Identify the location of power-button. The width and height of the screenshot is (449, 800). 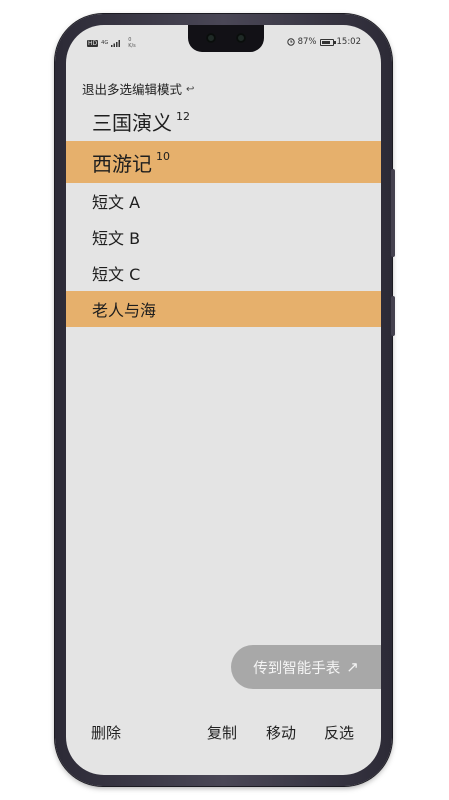
(393, 316).